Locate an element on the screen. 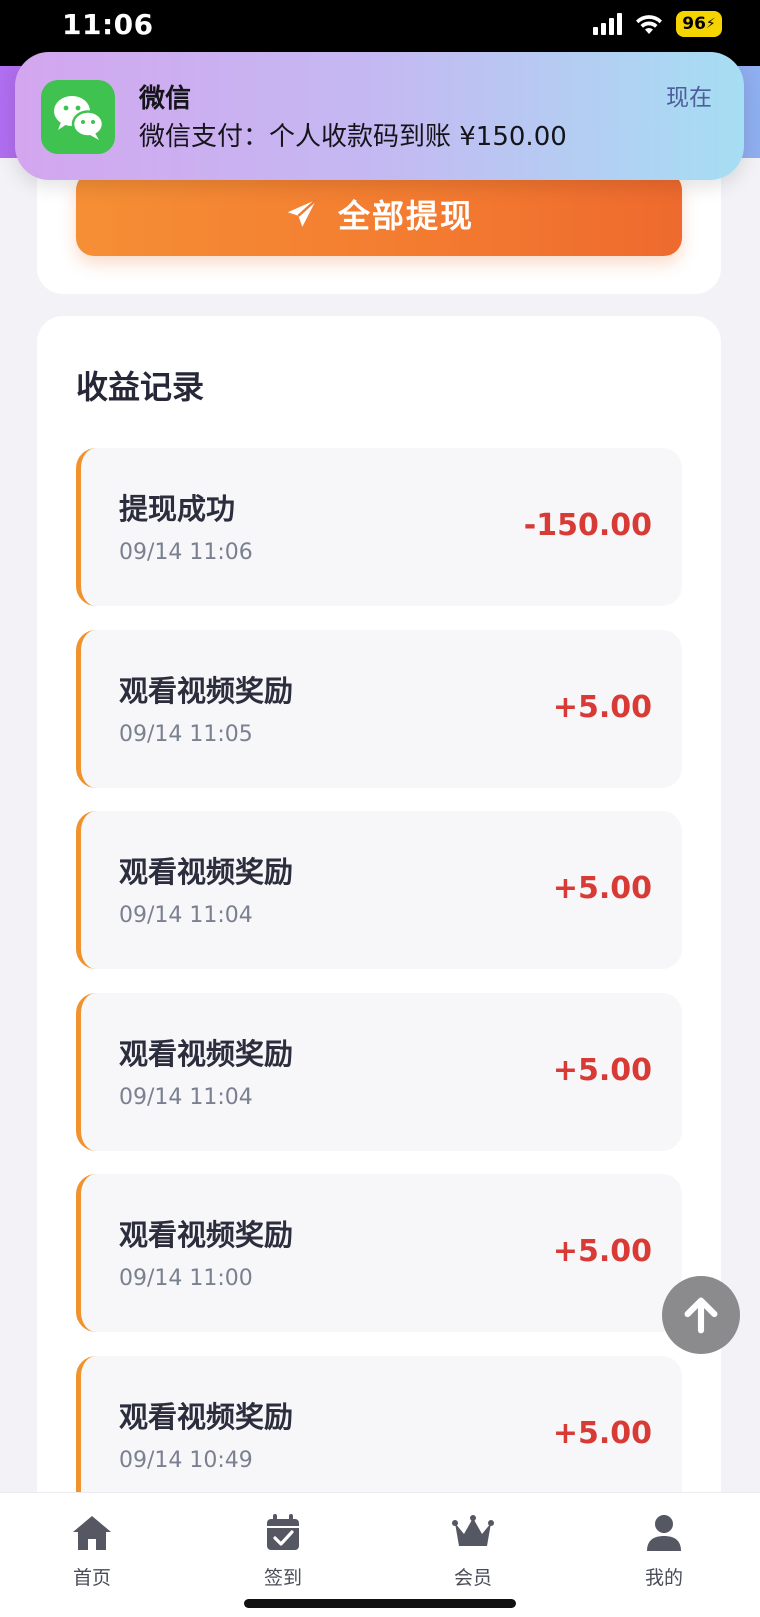 This screenshot has width=760, height=1617. record-time: 09/14 11:06 is located at coordinates (186, 552).